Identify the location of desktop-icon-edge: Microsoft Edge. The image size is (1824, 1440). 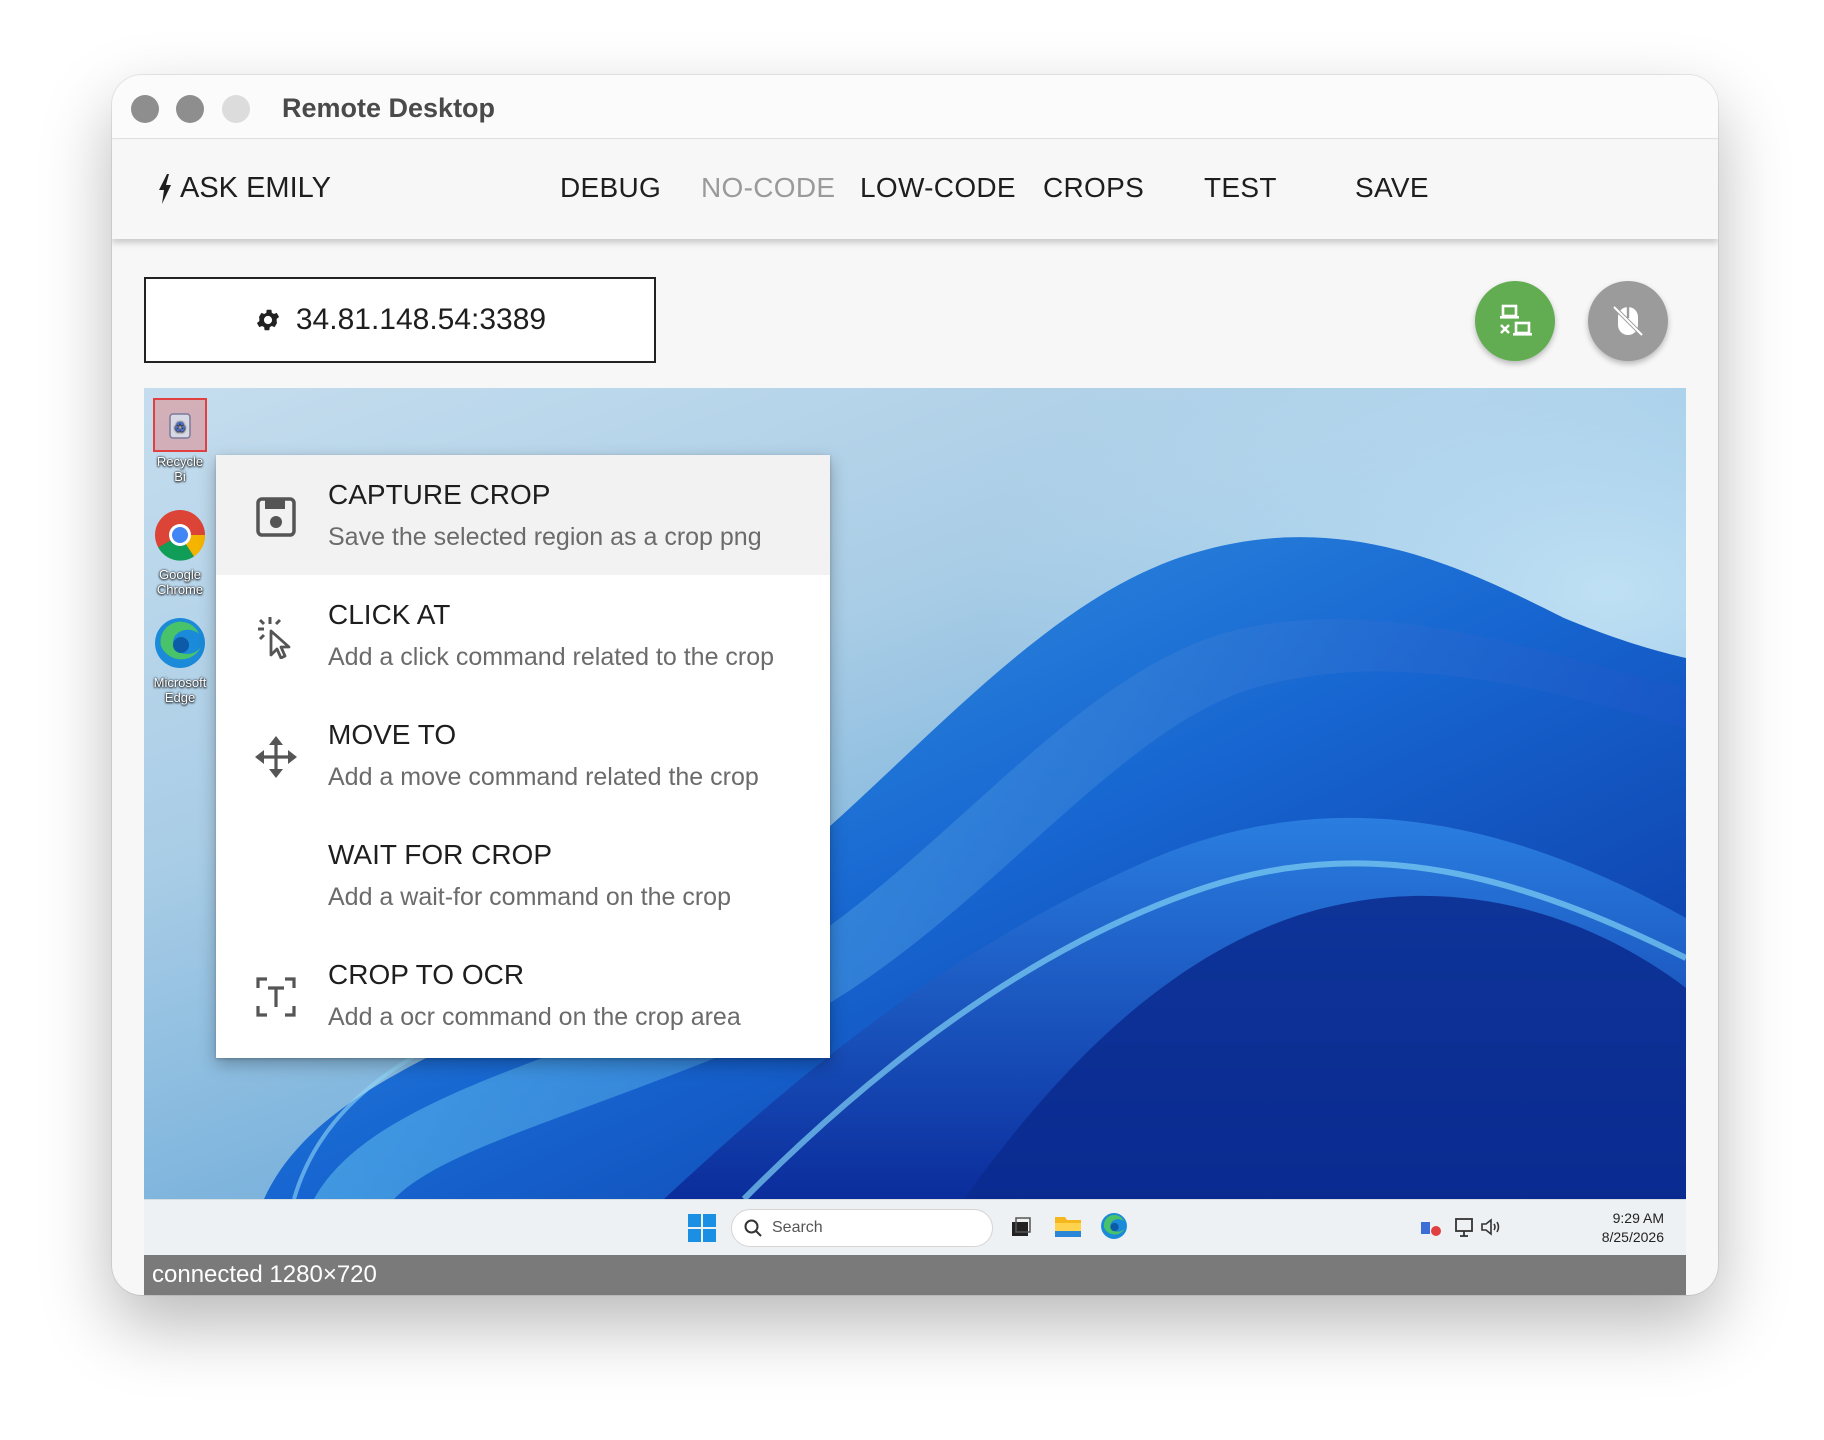
(180, 660).